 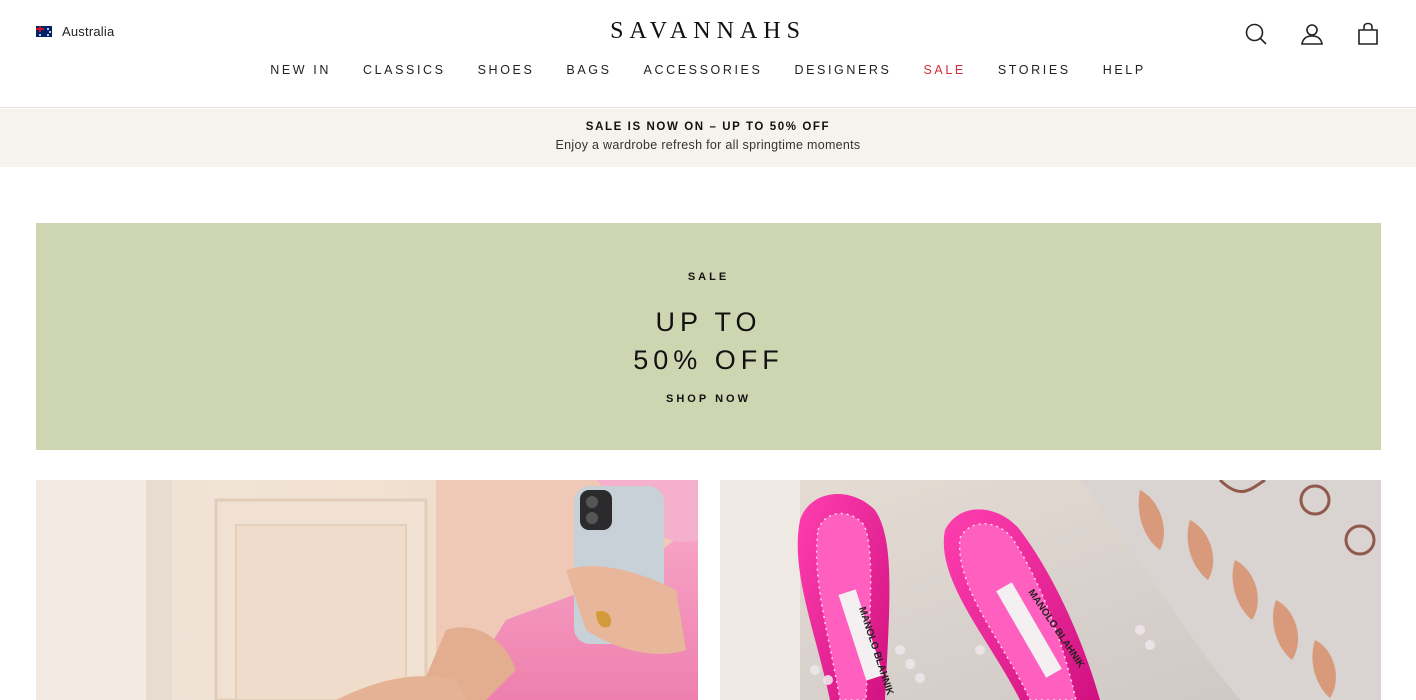 What do you see at coordinates (588, 70) in the screenshot?
I see `nav-item-bags: BAGS` at bounding box center [588, 70].